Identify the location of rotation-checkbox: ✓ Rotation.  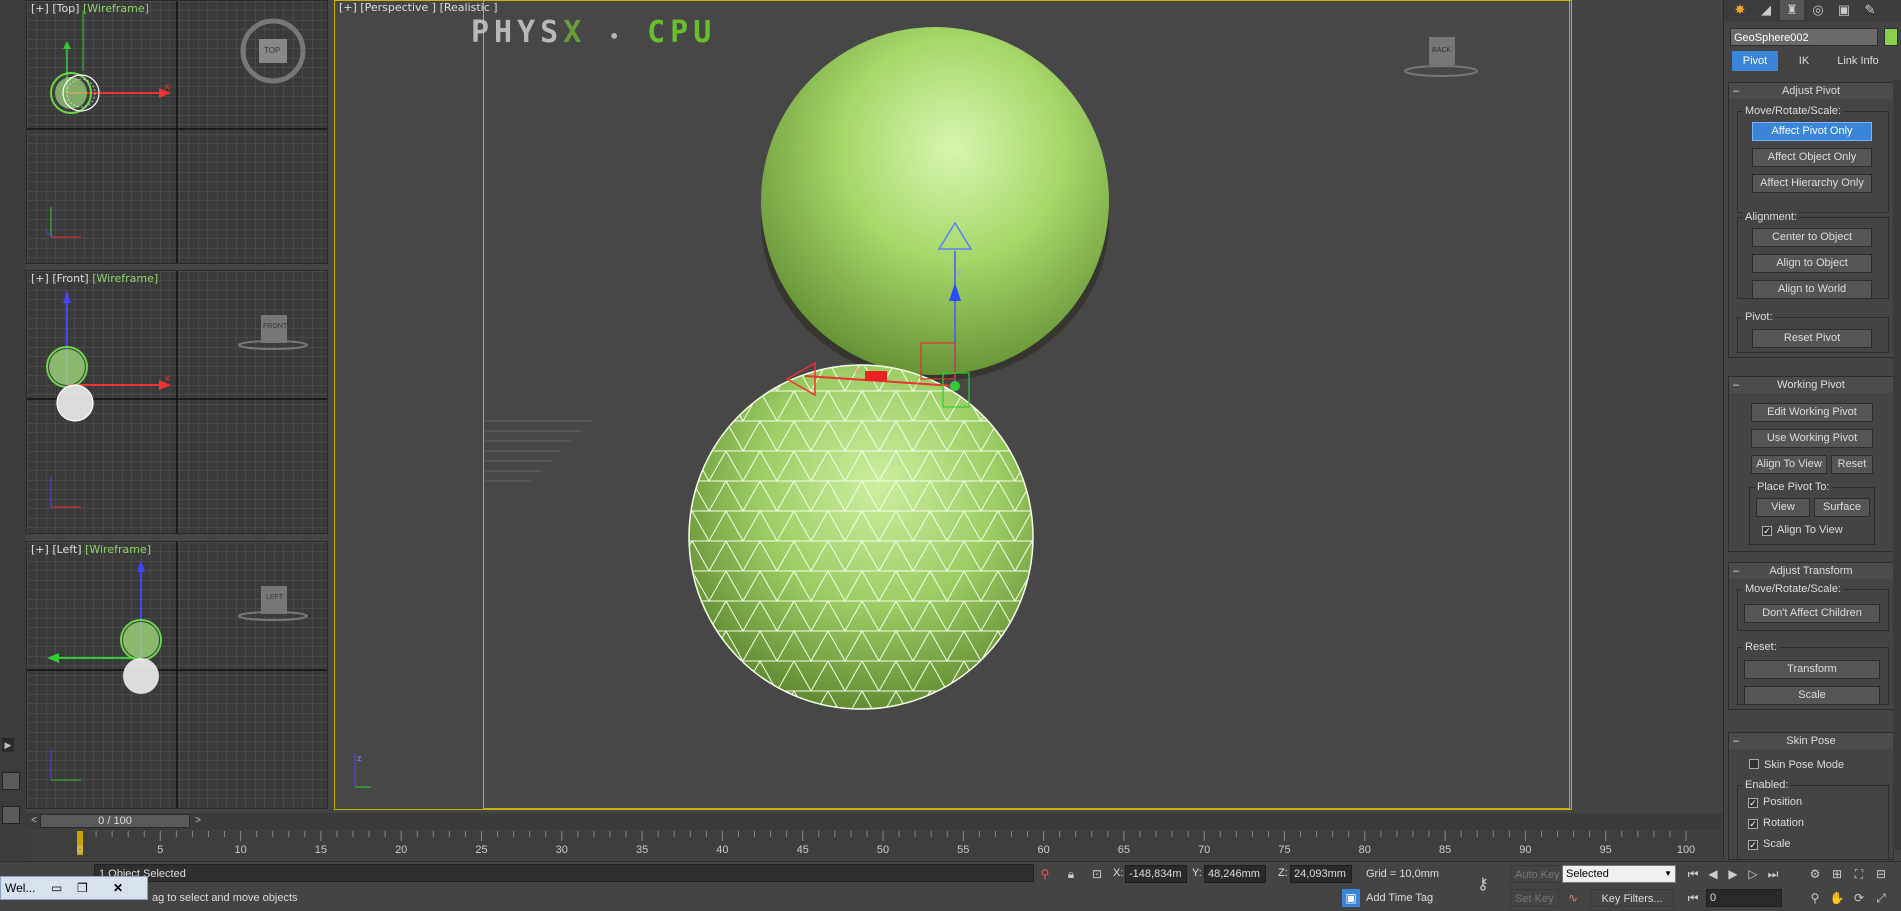
(1776, 823).